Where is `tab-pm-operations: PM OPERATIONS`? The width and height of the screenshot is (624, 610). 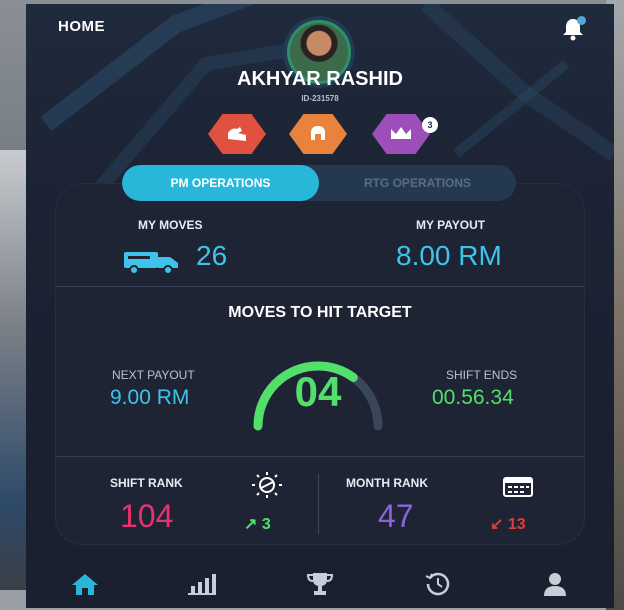
tab-pm-operations: PM OPERATIONS is located at coordinates (220, 183).